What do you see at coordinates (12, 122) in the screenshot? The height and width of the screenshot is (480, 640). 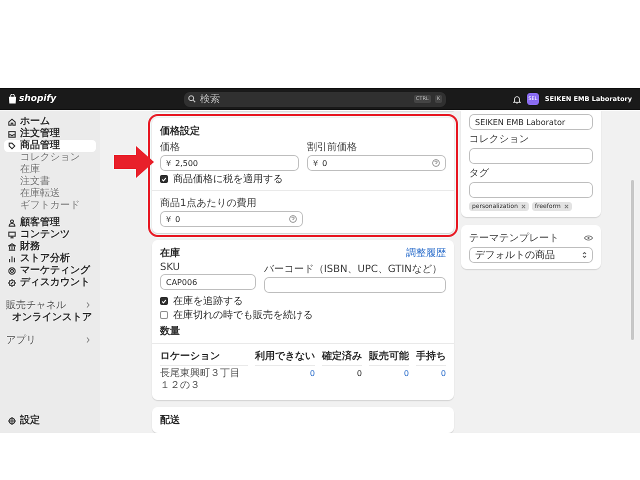 I see `home-icon` at bounding box center [12, 122].